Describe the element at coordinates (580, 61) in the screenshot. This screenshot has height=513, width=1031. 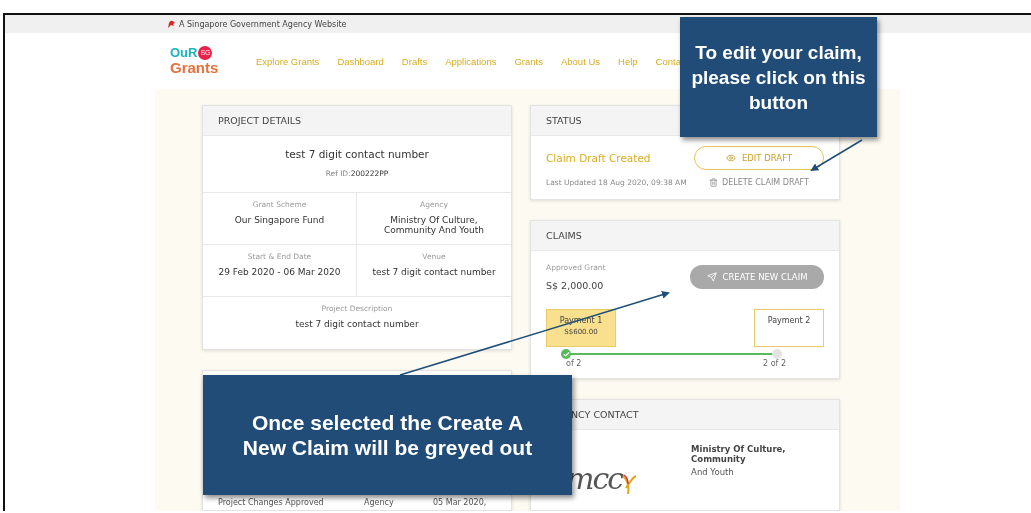
I see `nav-link: About Us` at that location.